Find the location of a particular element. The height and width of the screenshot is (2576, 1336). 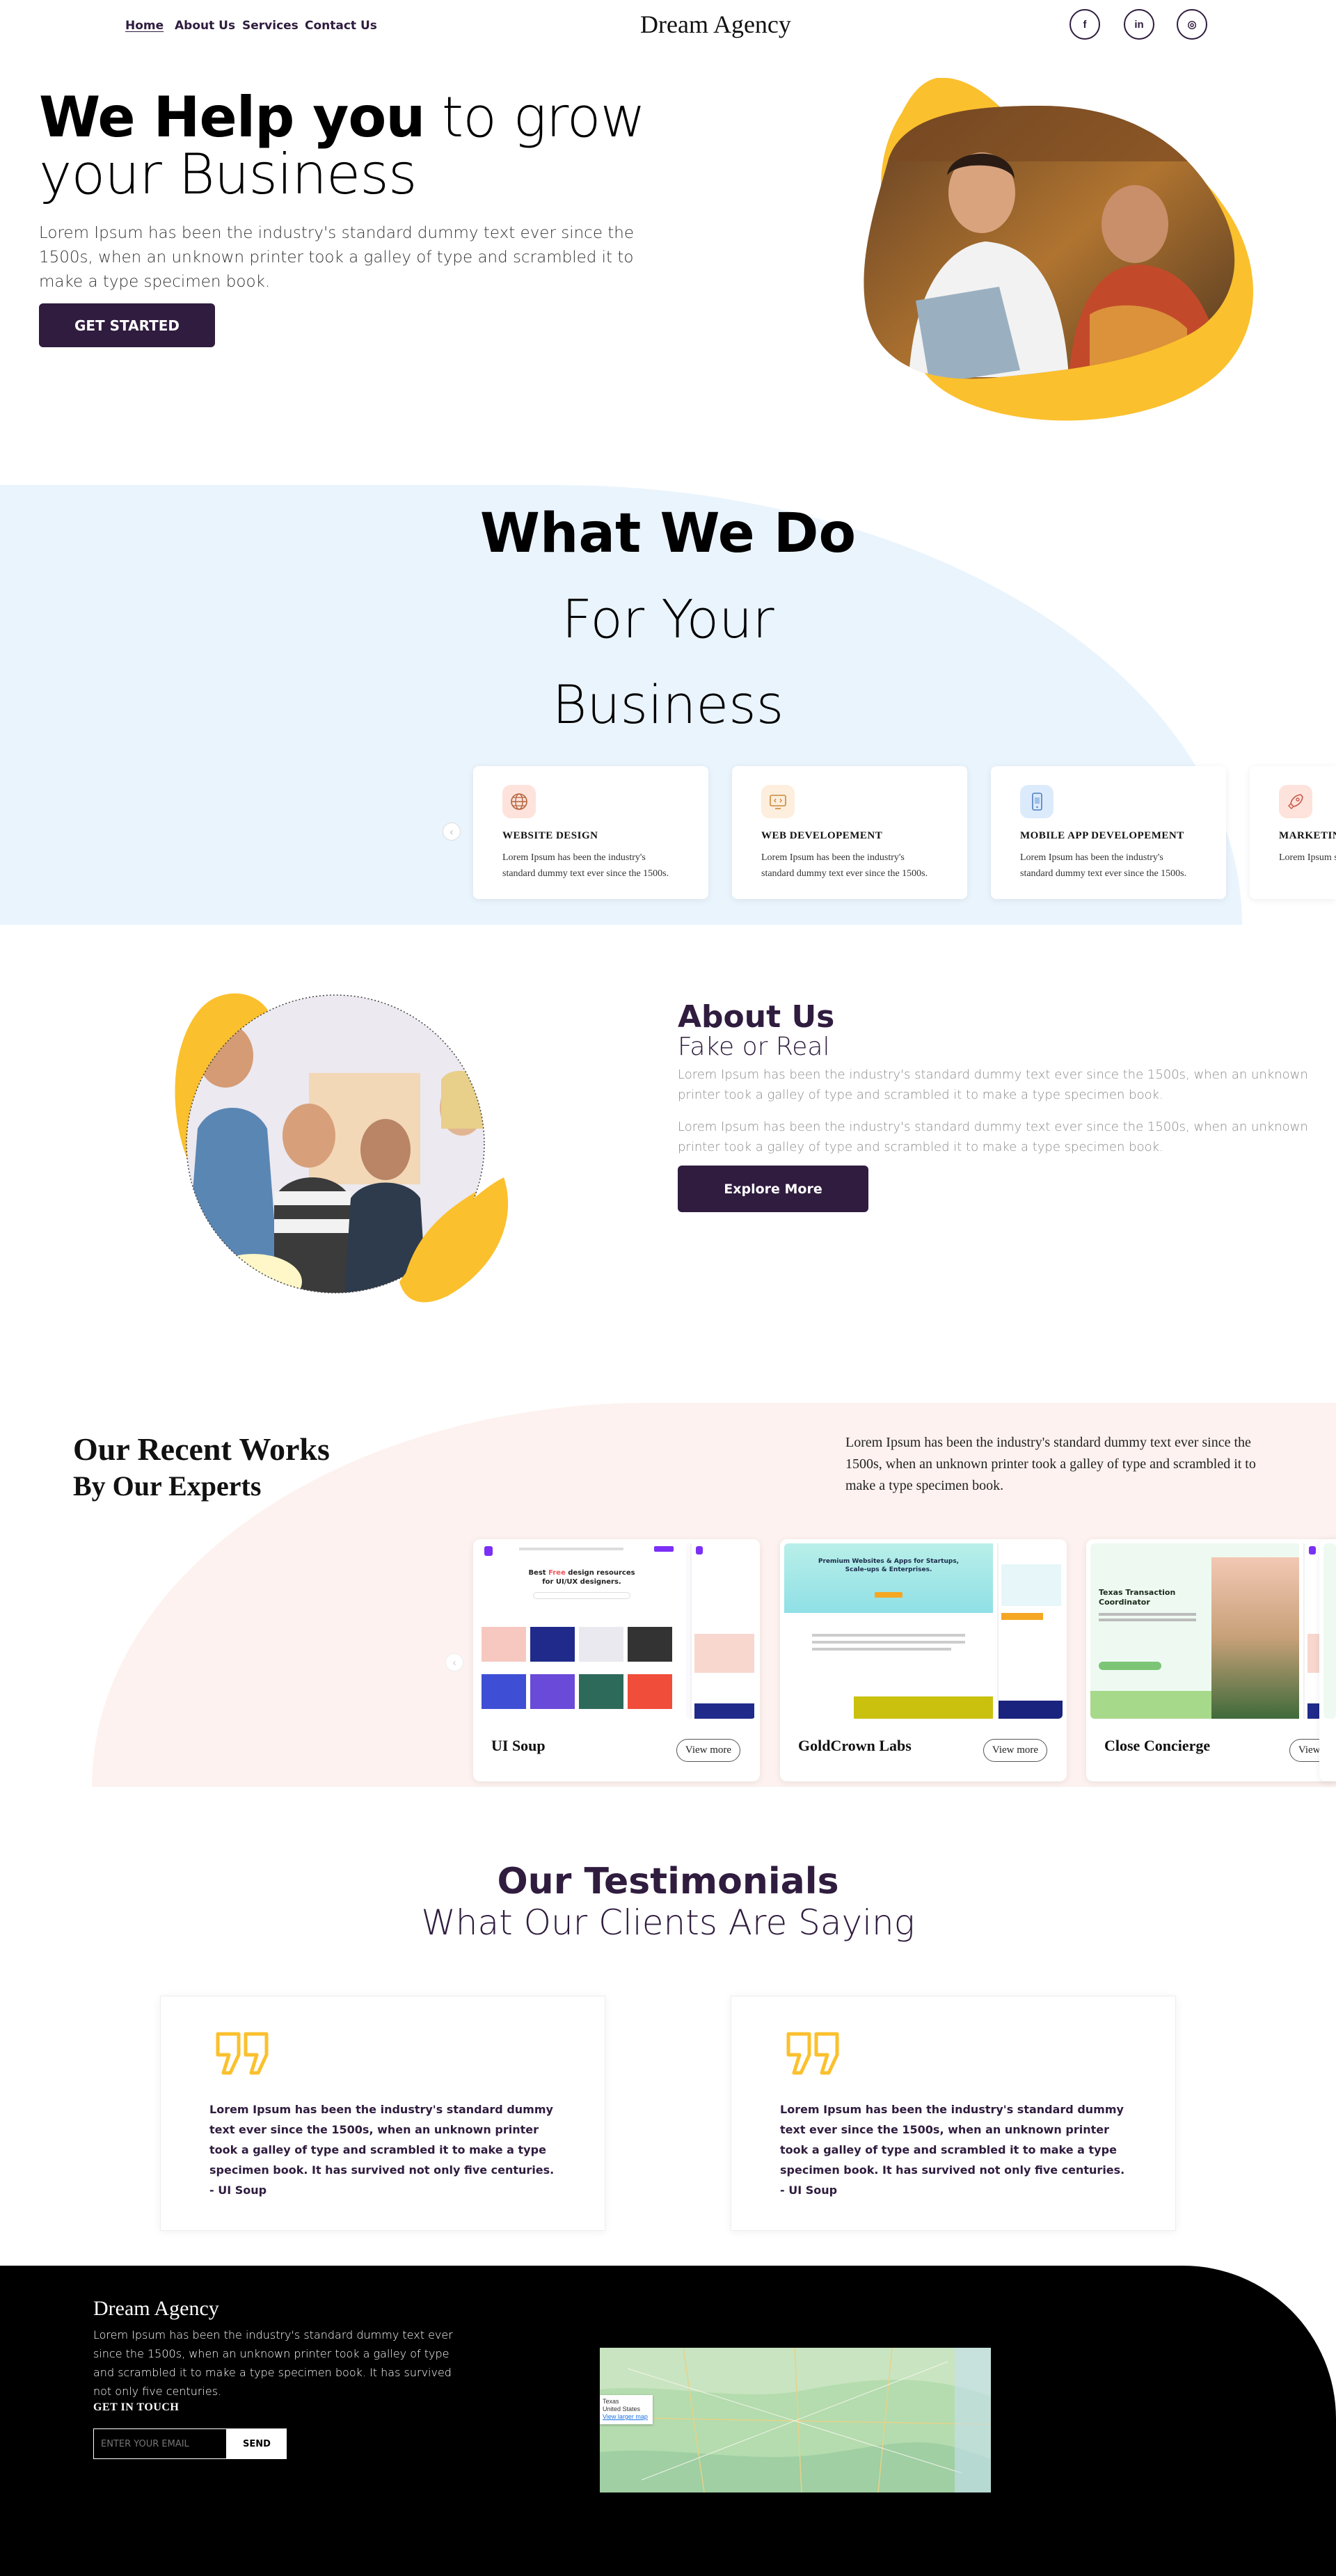

service-card-desc: Lorem Ipsum standard dum is located at coordinates (1307, 857).